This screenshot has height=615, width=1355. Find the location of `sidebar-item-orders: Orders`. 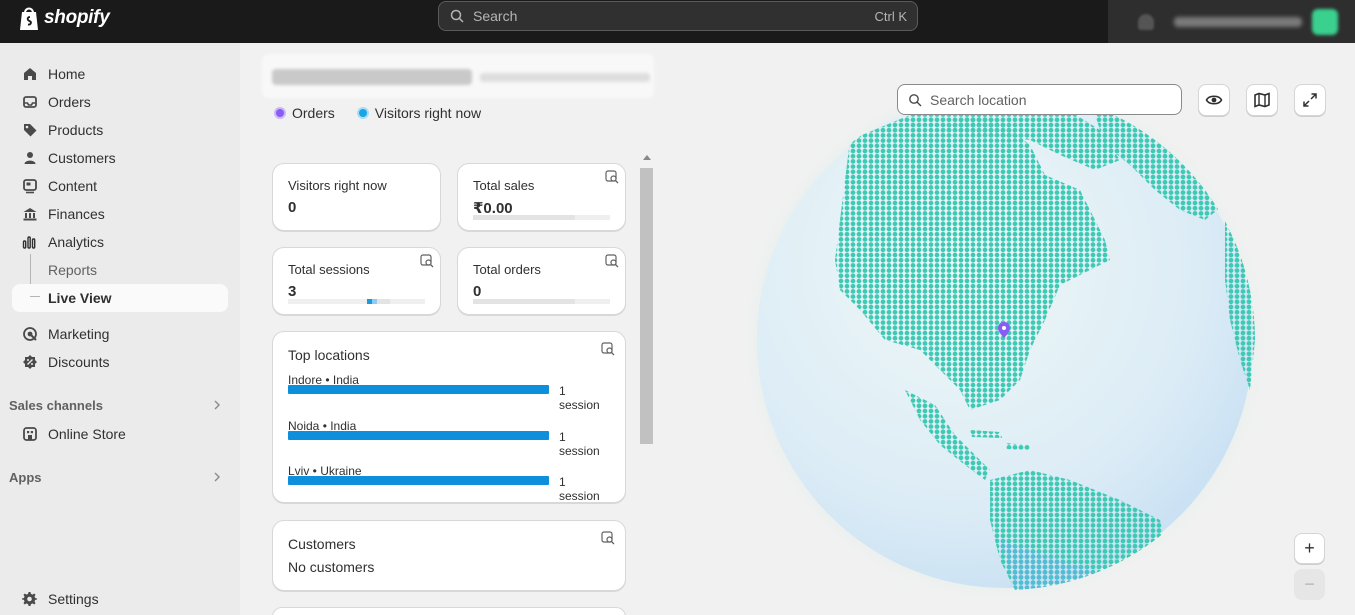

sidebar-item-orders: Orders is located at coordinates (120, 102).